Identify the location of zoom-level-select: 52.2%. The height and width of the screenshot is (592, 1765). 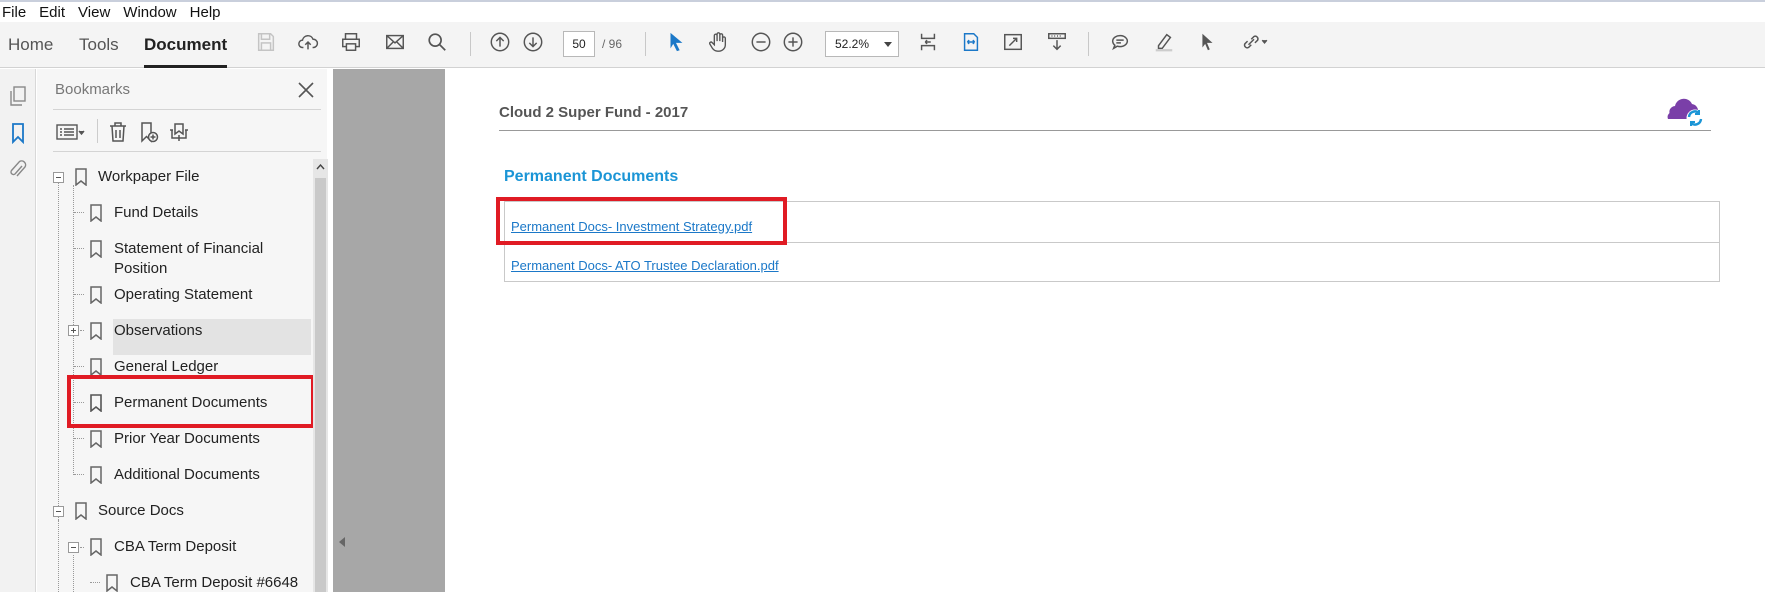
(862, 44).